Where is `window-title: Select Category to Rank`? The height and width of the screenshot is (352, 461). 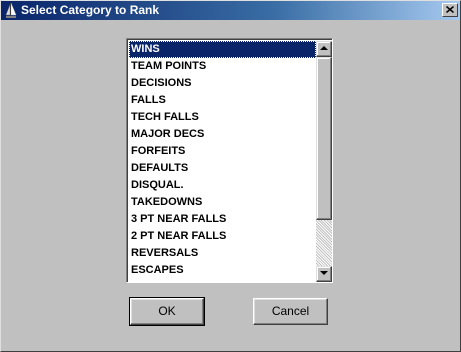 window-title: Select Category to Rank is located at coordinates (90, 10).